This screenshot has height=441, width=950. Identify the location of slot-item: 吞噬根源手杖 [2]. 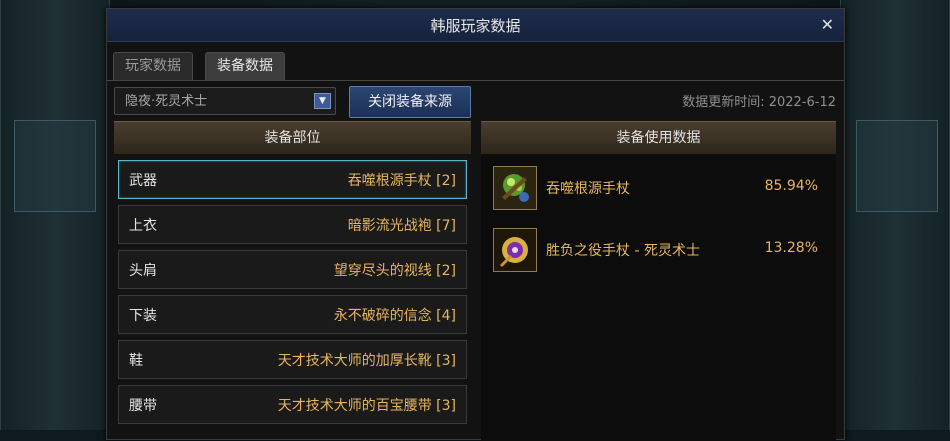
(401, 181).